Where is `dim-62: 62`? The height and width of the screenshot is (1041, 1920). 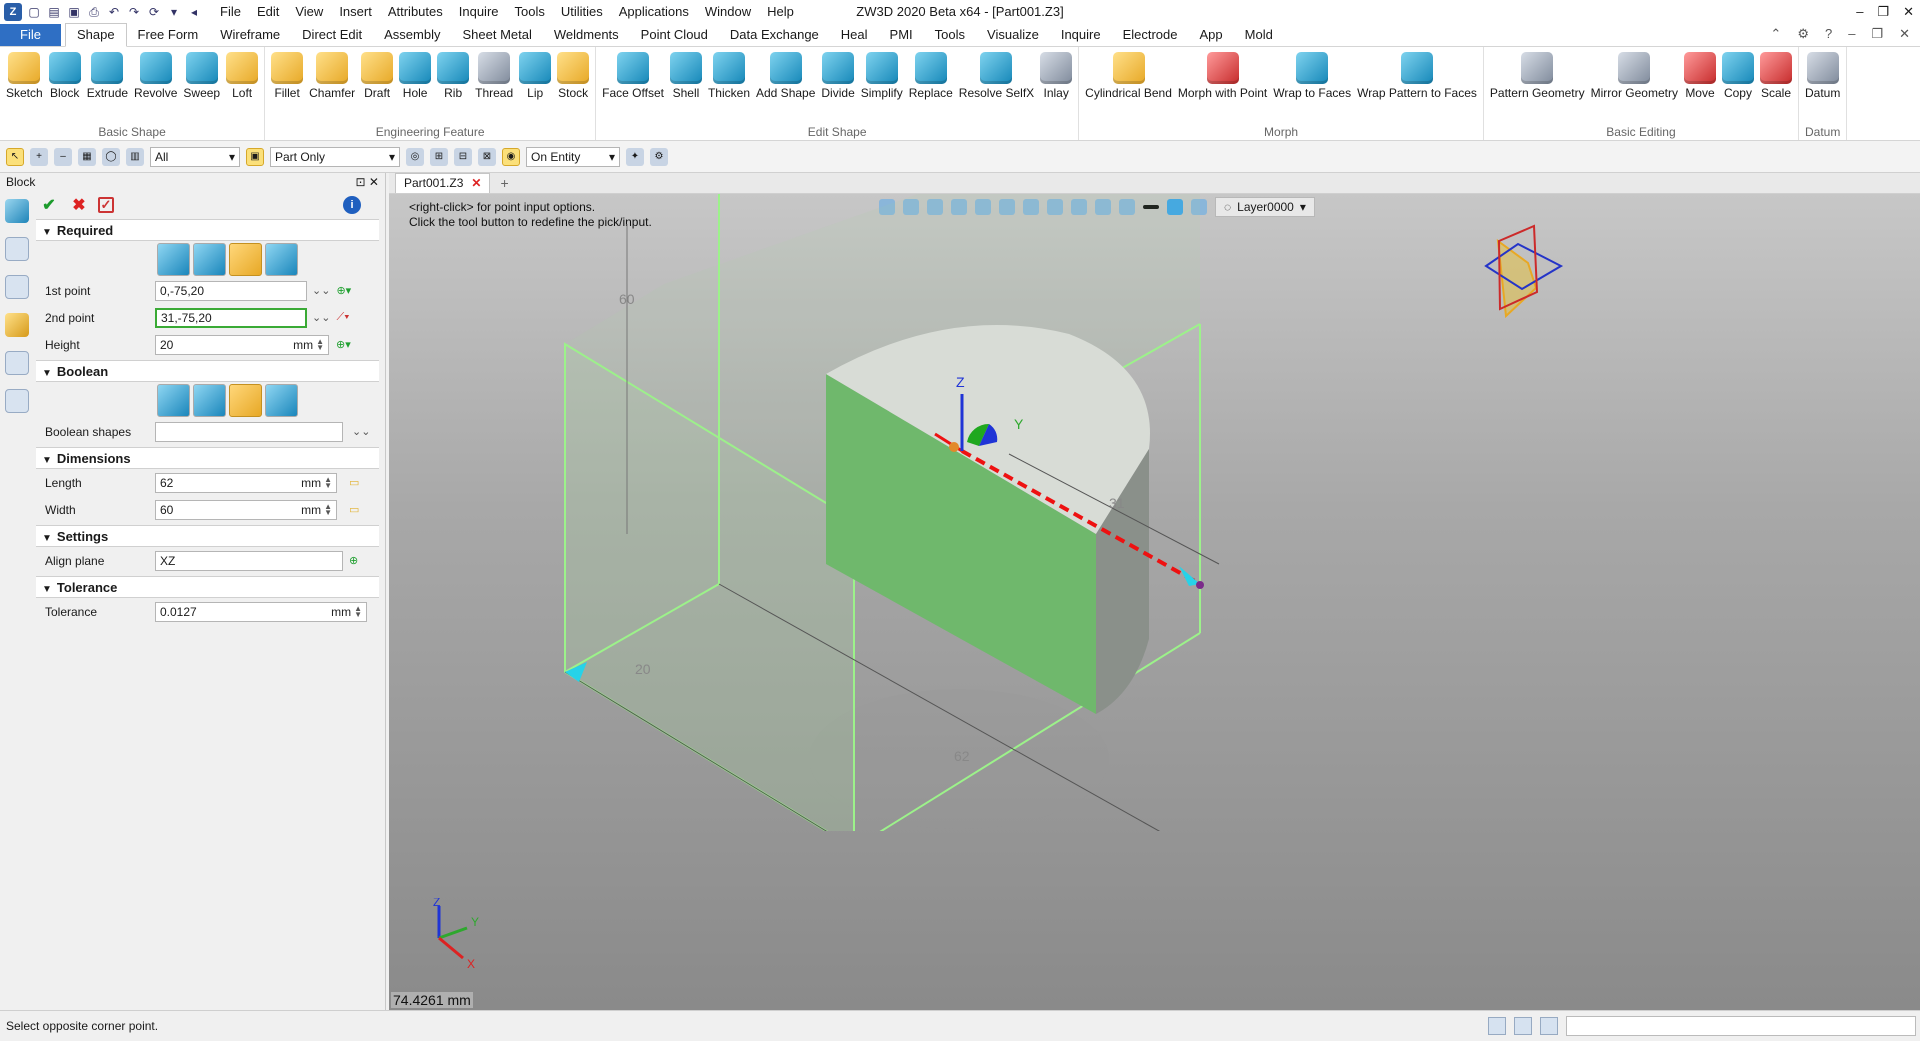 dim-62: 62 is located at coordinates (962, 756).